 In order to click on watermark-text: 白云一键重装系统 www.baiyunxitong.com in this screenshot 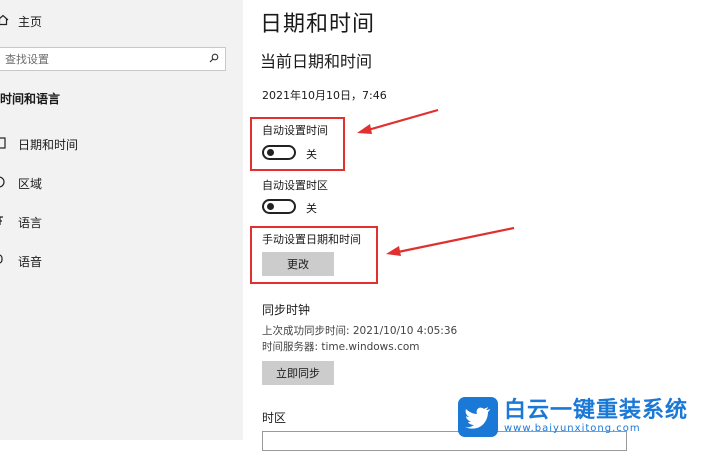, I will do `click(596, 417)`.